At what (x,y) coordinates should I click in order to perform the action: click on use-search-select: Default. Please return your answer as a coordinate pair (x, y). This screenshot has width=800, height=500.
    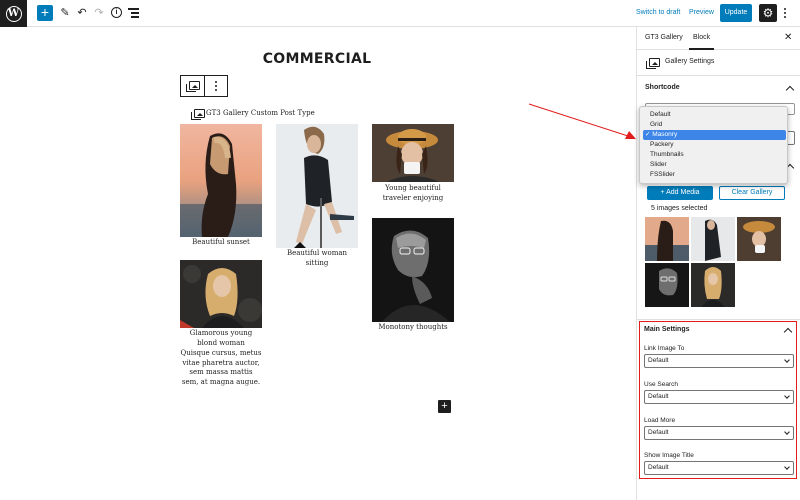
    Looking at the image, I should click on (719, 397).